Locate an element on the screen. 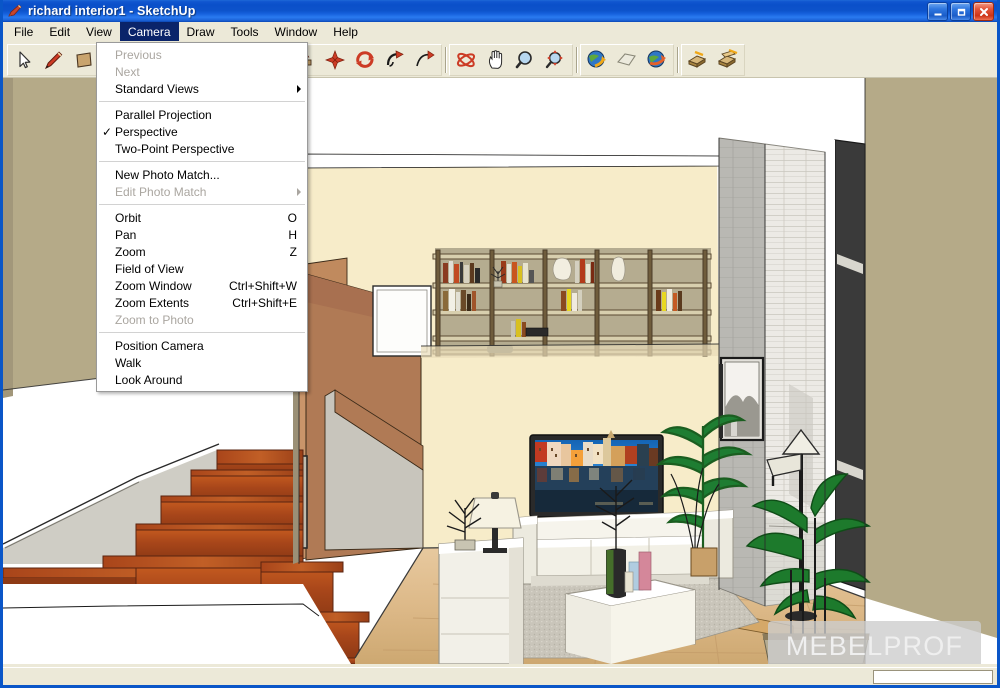 The width and height of the screenshot is (1000, 688). menu-item-next: Next is located at coordinates (202, 71).